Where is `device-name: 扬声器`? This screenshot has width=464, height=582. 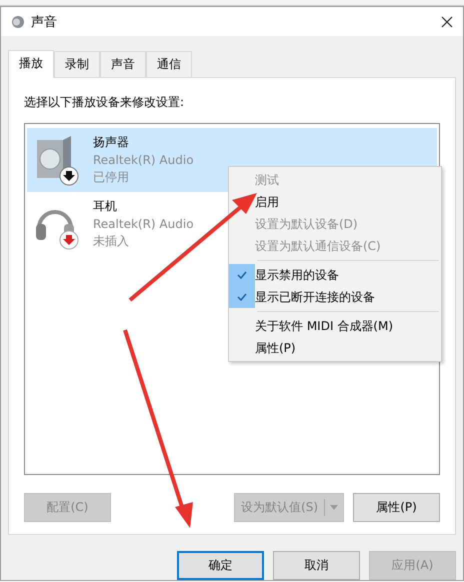
device-name: 扬声器 is located at coordinates (111, 143).